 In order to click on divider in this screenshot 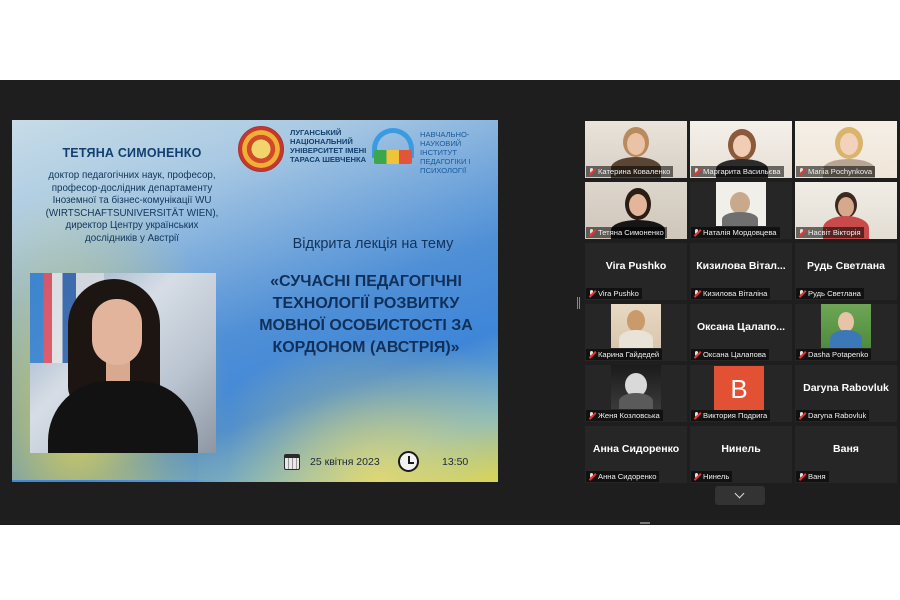, I will do `click(645, 523)`.